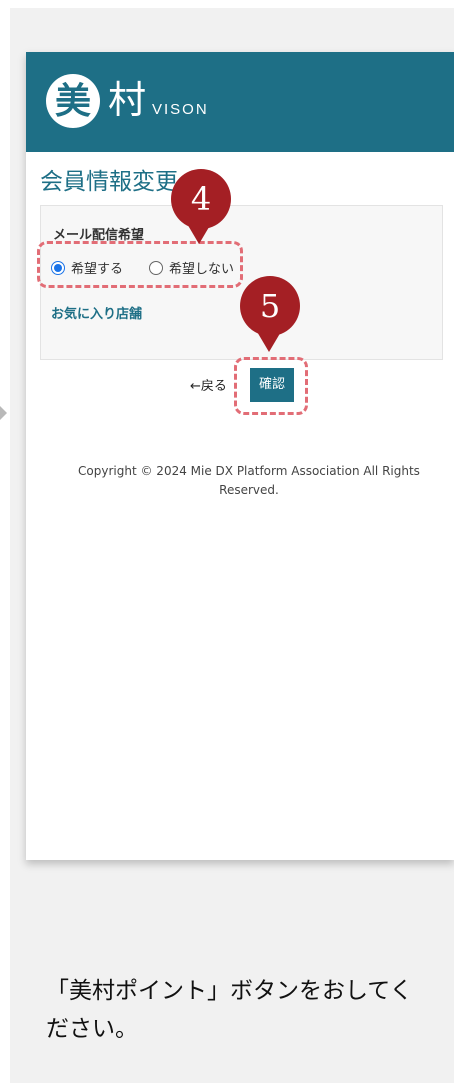 The height and width of the screenshot is (1083, 454). I want to click on page-title: 会員情報変更, so click(109, 182).